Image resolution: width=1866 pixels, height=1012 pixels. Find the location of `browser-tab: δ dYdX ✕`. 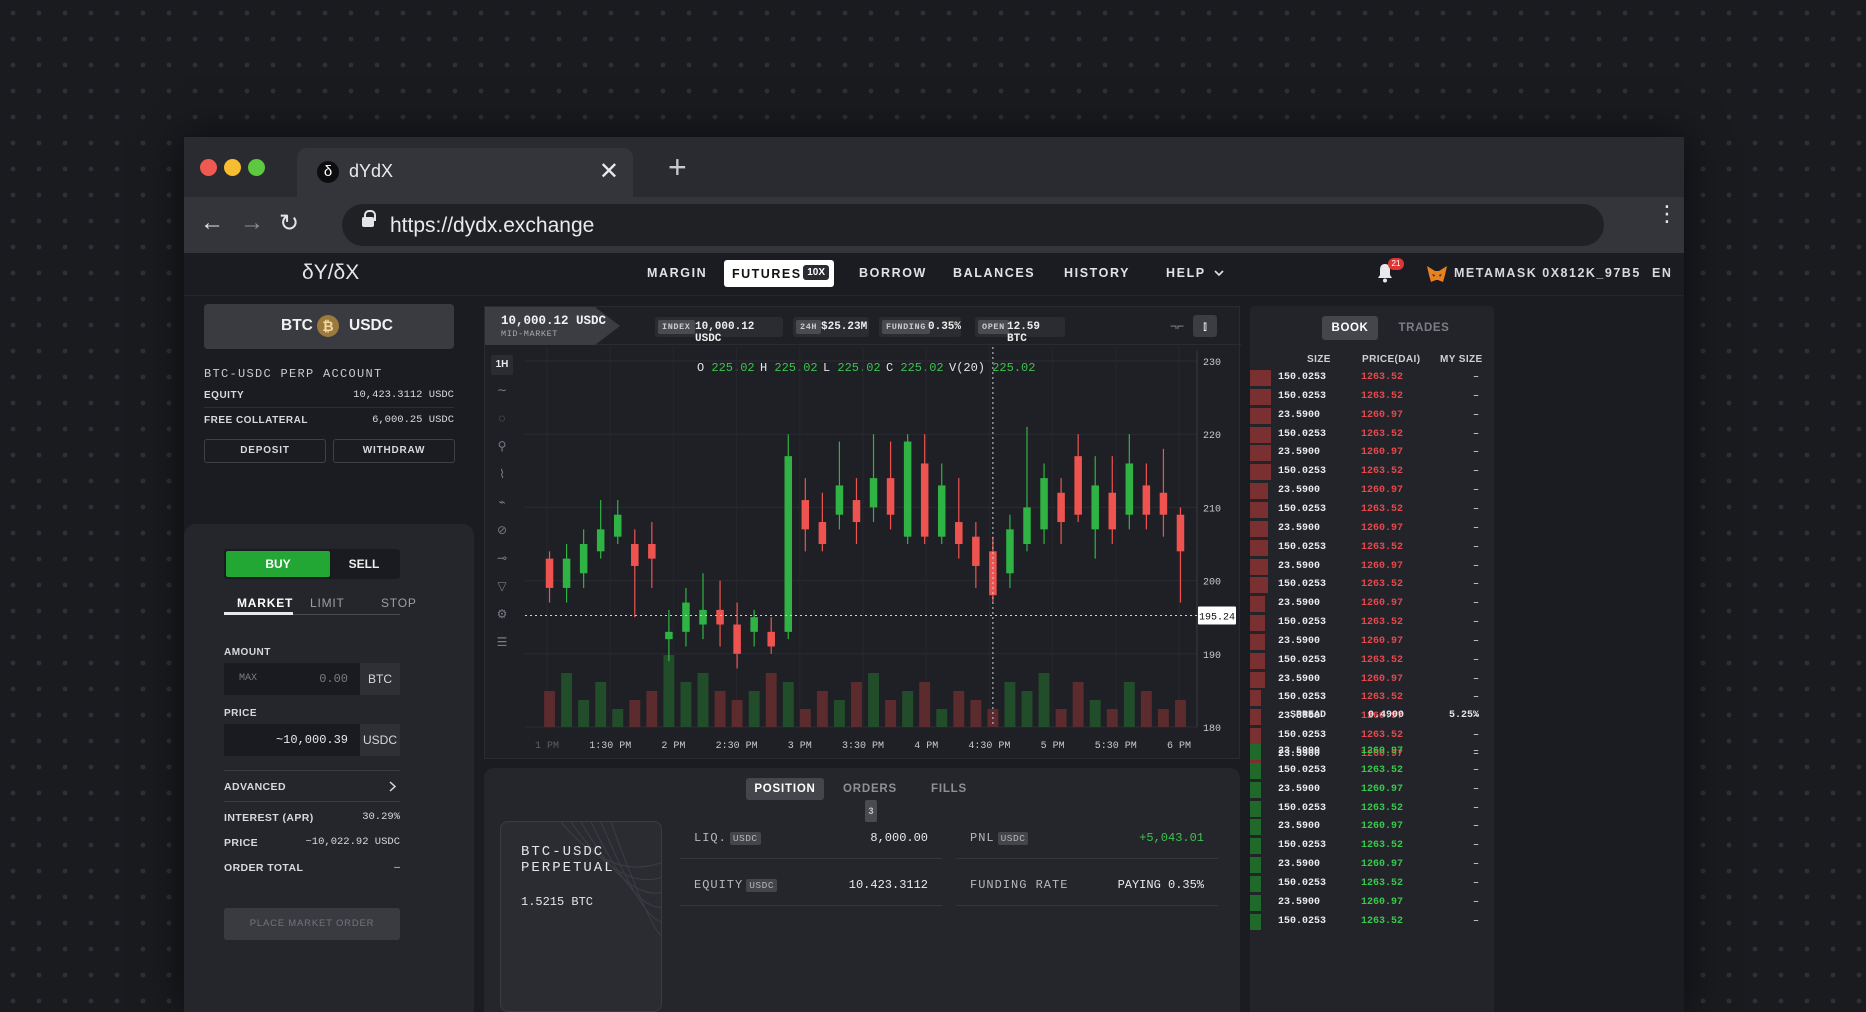

browser-tab: δ dYdX ✕ is located at coordinates (465, 172).